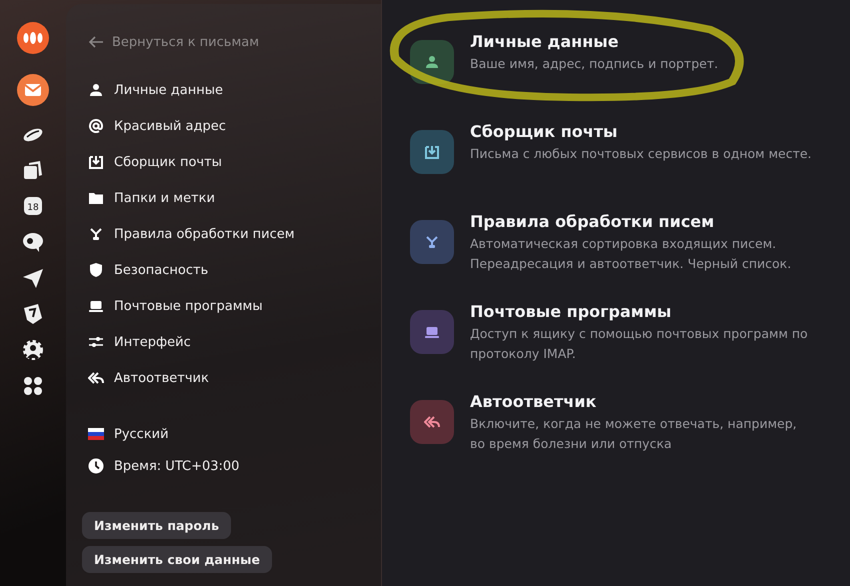 This screenshot has height=586, width=850. I want to click on flag-icon, so click(96, 434).